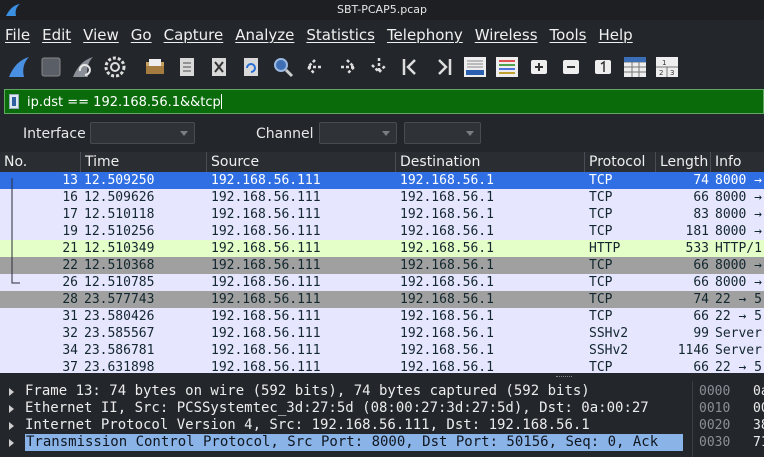  Describe the element at coordinates (17, 35) in the screenshot. I see `menu-file: File` at that location.